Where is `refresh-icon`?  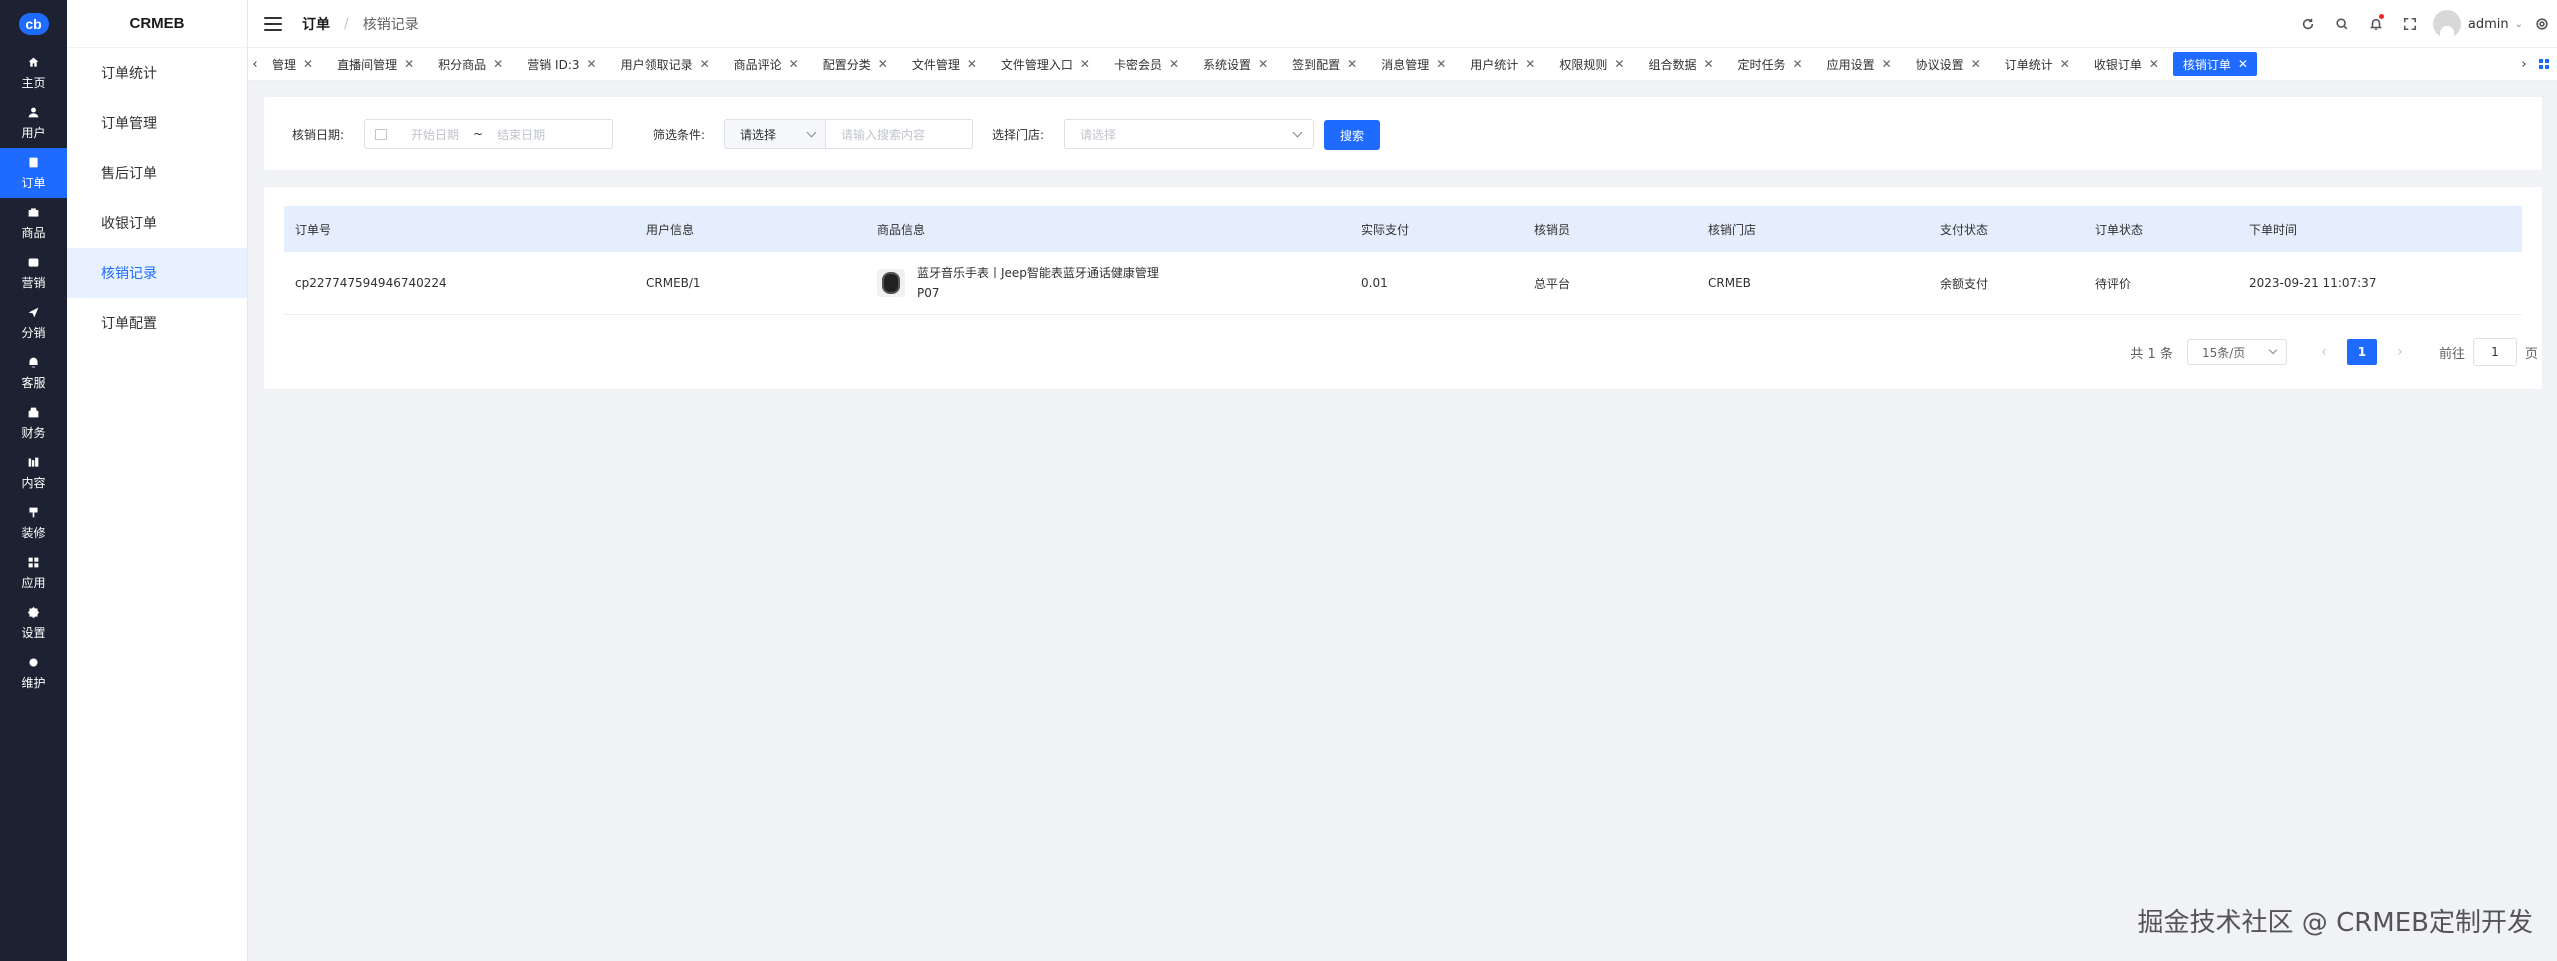
refresh-icon is located at coordinates (2308, 24).